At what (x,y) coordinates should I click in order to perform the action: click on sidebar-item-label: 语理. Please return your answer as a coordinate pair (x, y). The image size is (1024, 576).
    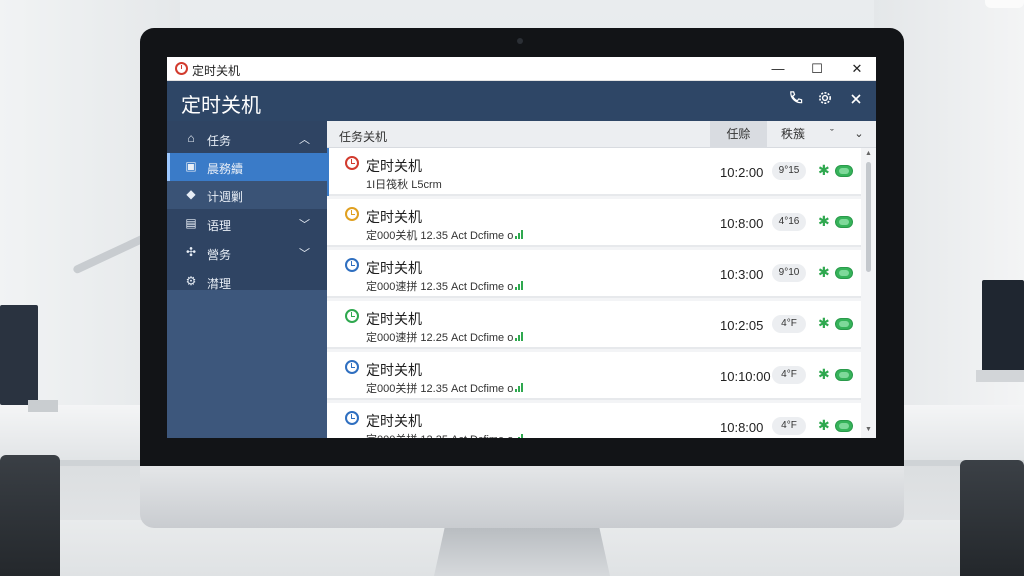
    Looking at the image, I should click on (219, 226).